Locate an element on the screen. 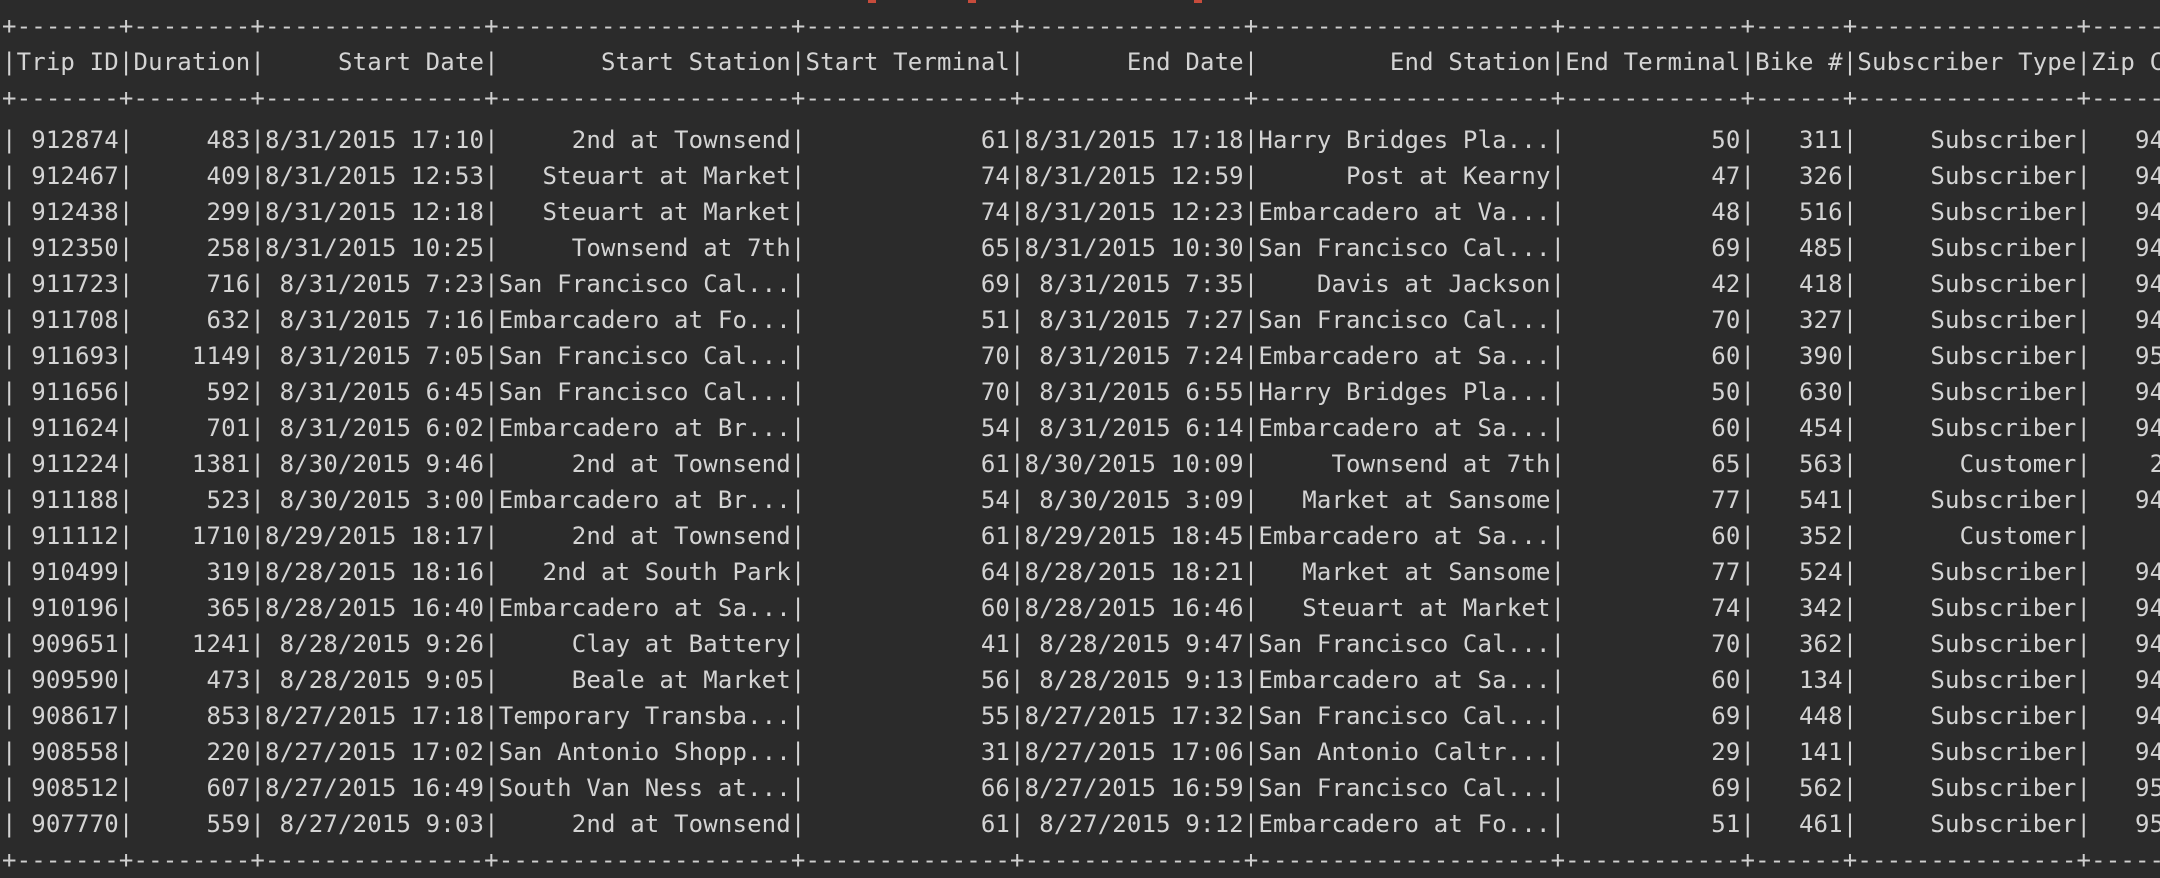  table-cell: 94105 is located at coordinates (2147, 428).